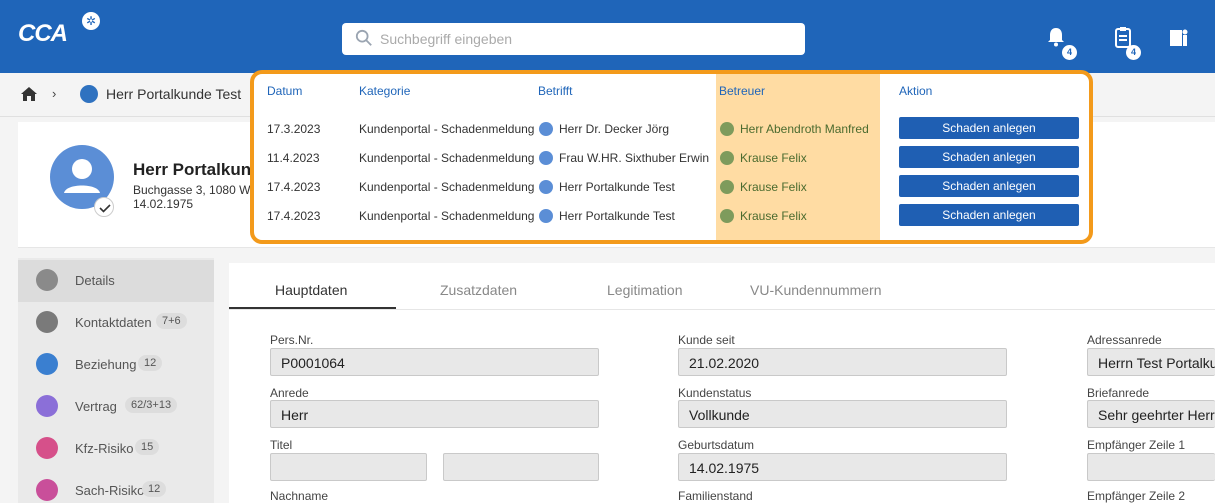  I want to click on pers-nr-field: P0001064, so click(434, 362).